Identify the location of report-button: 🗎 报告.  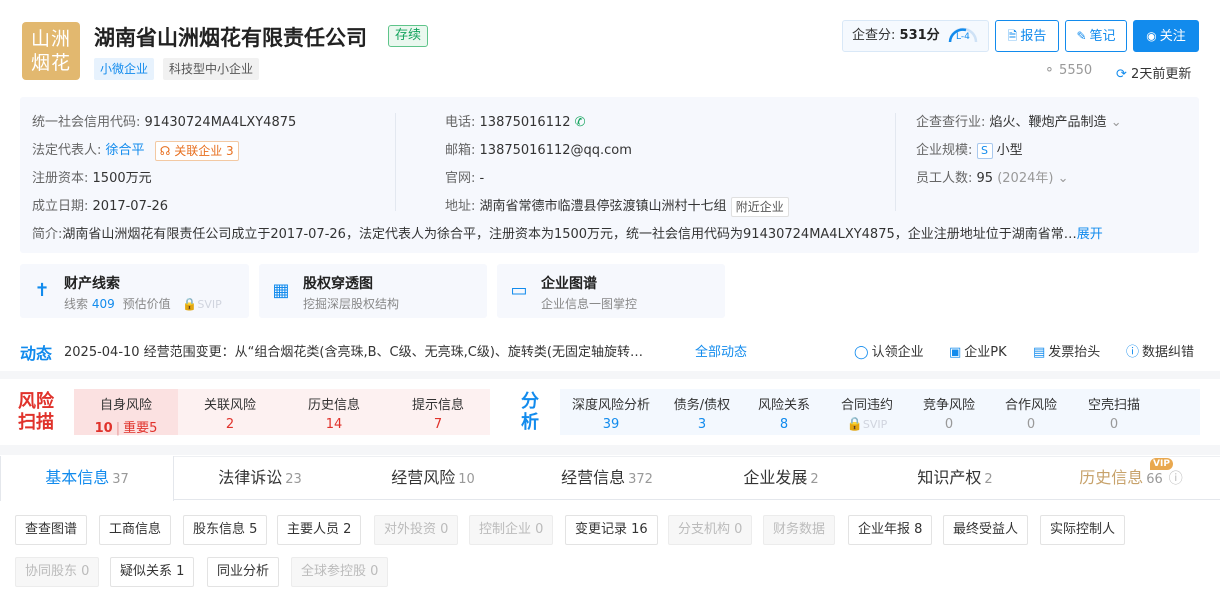
(1027, 36).